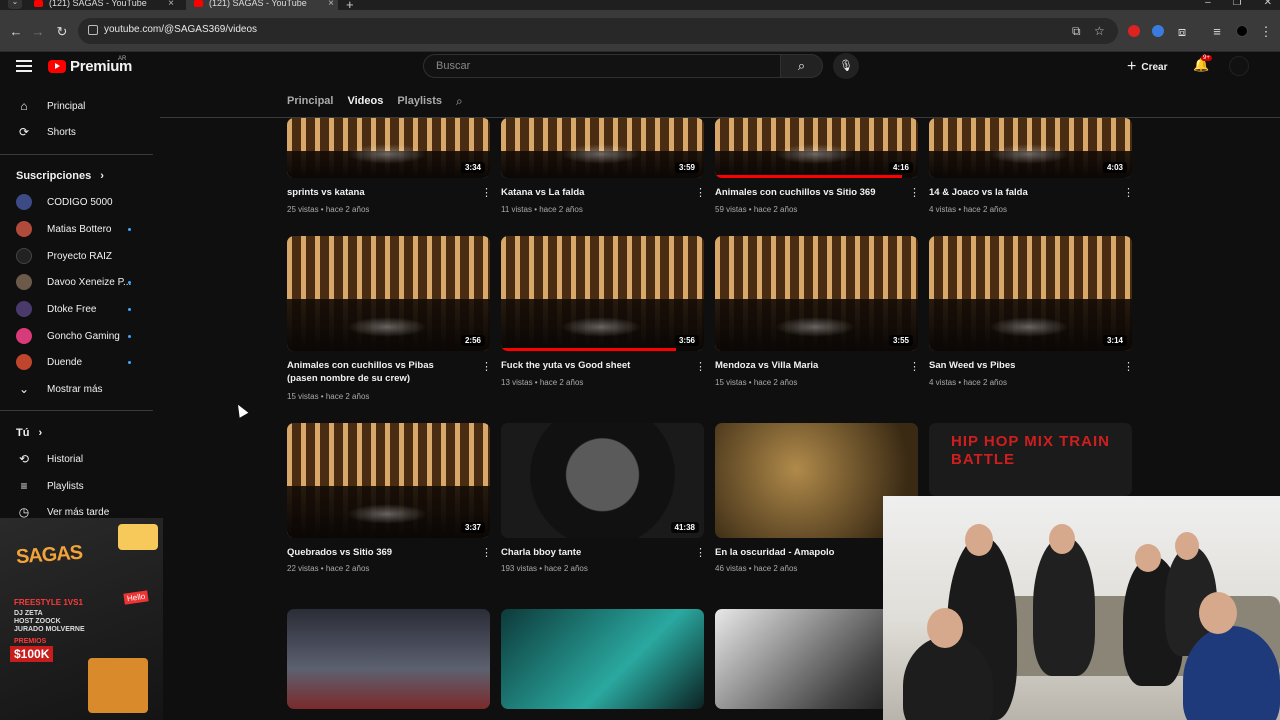 This screenshot has width=1280, height=720. I want to click on site-info-icon, so click(93, 30).